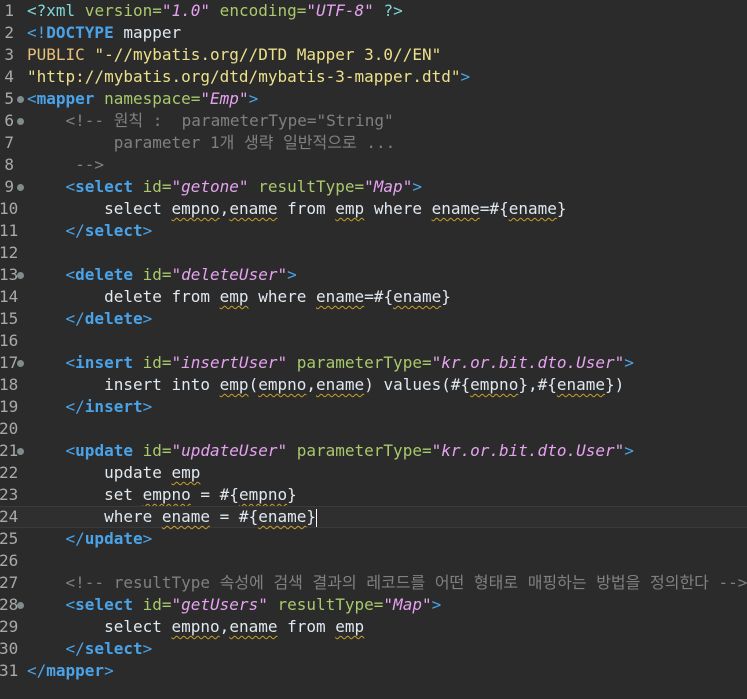 Image resolution: width=747 pixels, height=699 pixels. What do you see at coordinates (9, 274) in the screenshot?
I see `line-number: 13` at bounding box center [9, 274].